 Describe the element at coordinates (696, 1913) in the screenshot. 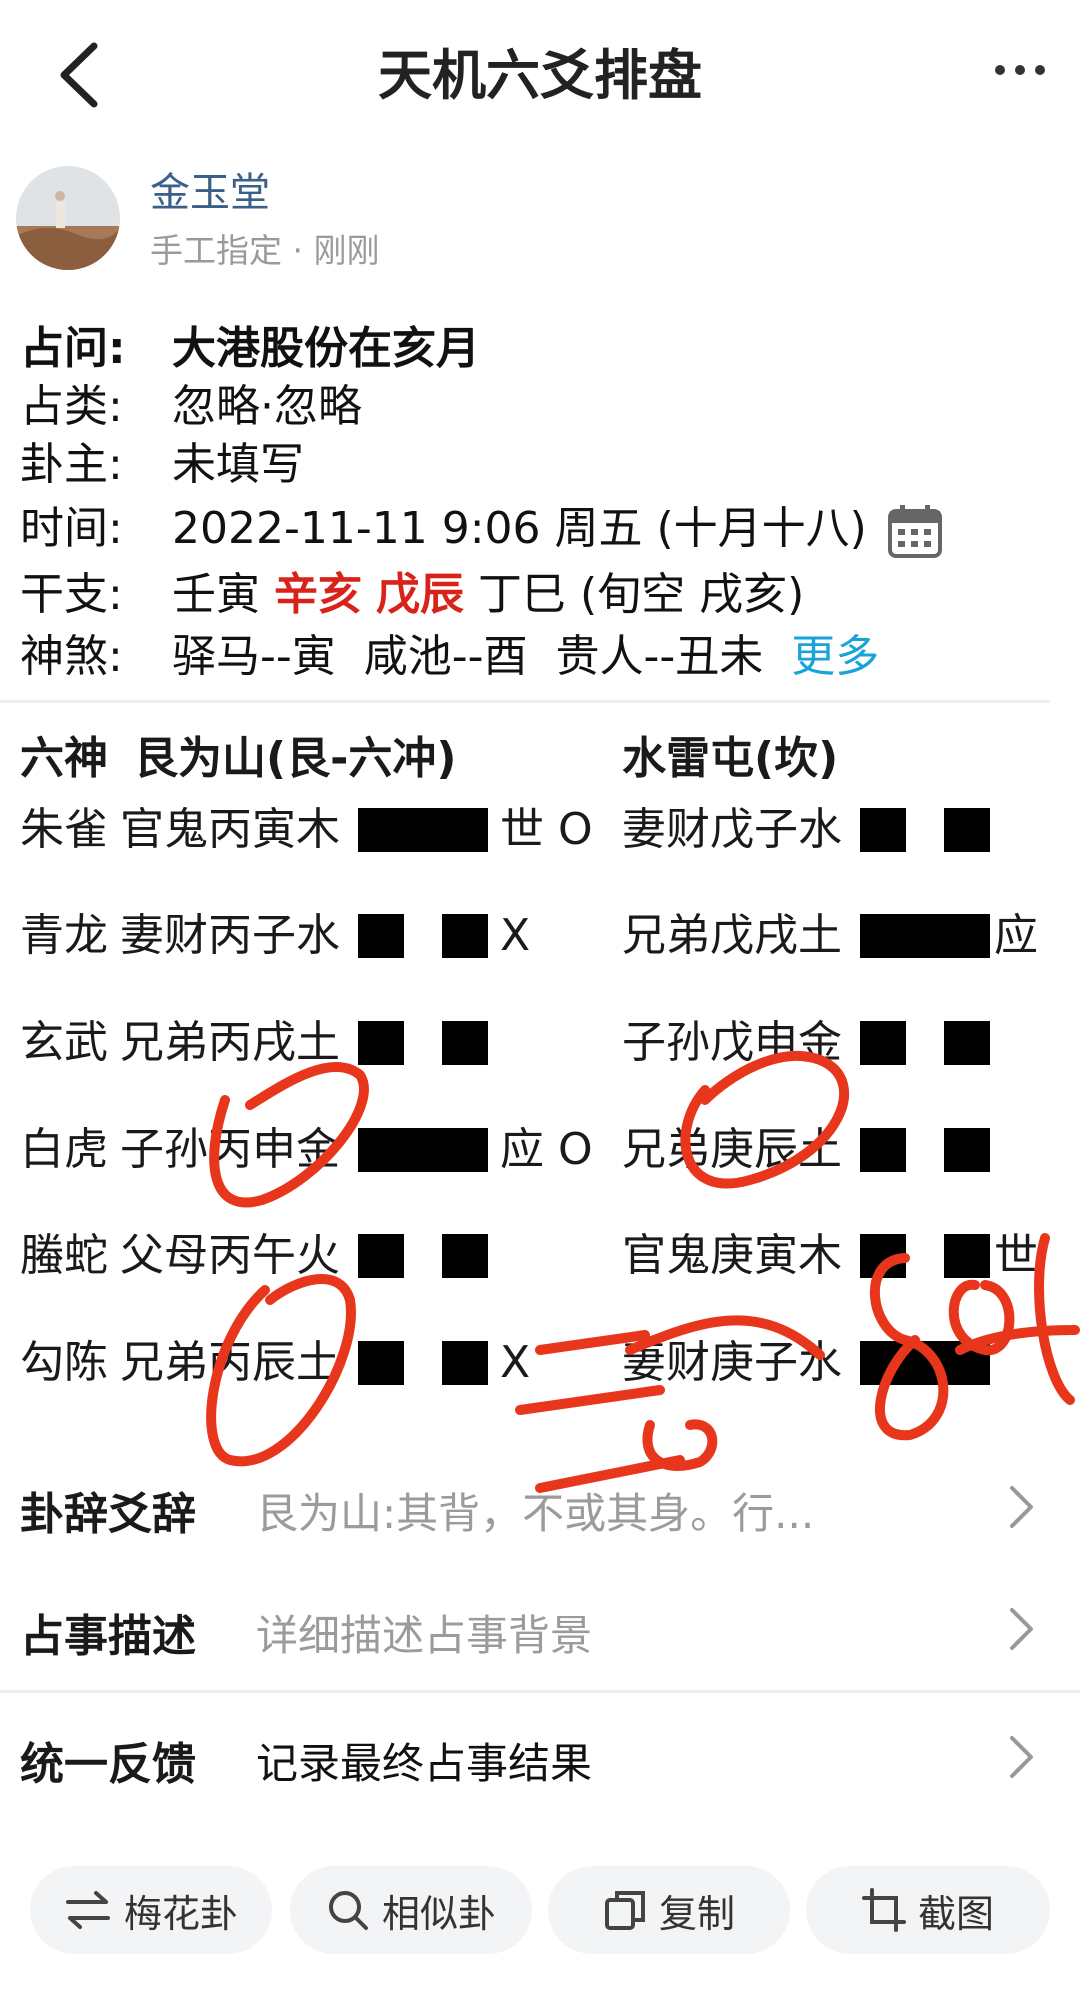

I see `copy-label: 复制` at that location.